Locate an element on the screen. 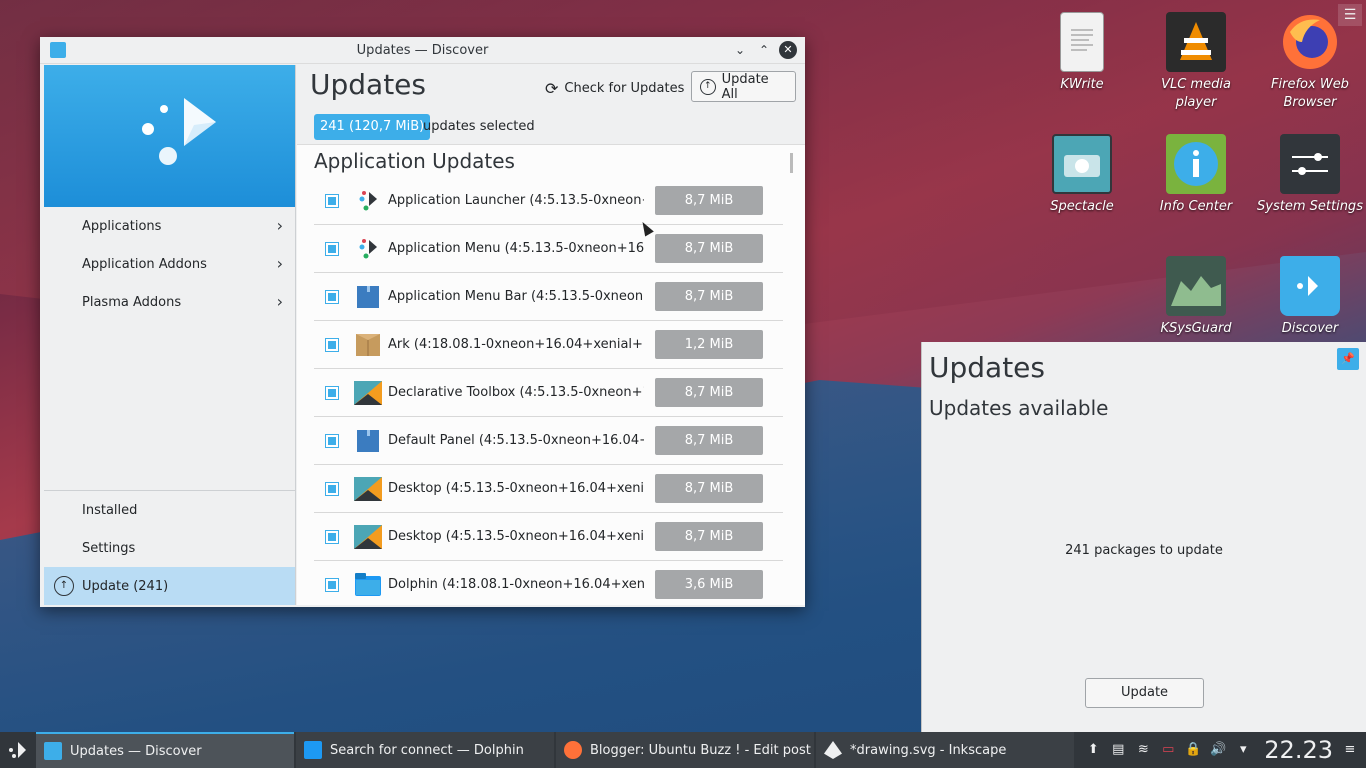 The width and height of the screenshot is (1366, 768). sidebar-item-application-addons: Application Addons › is located at coordinates (169, 264).